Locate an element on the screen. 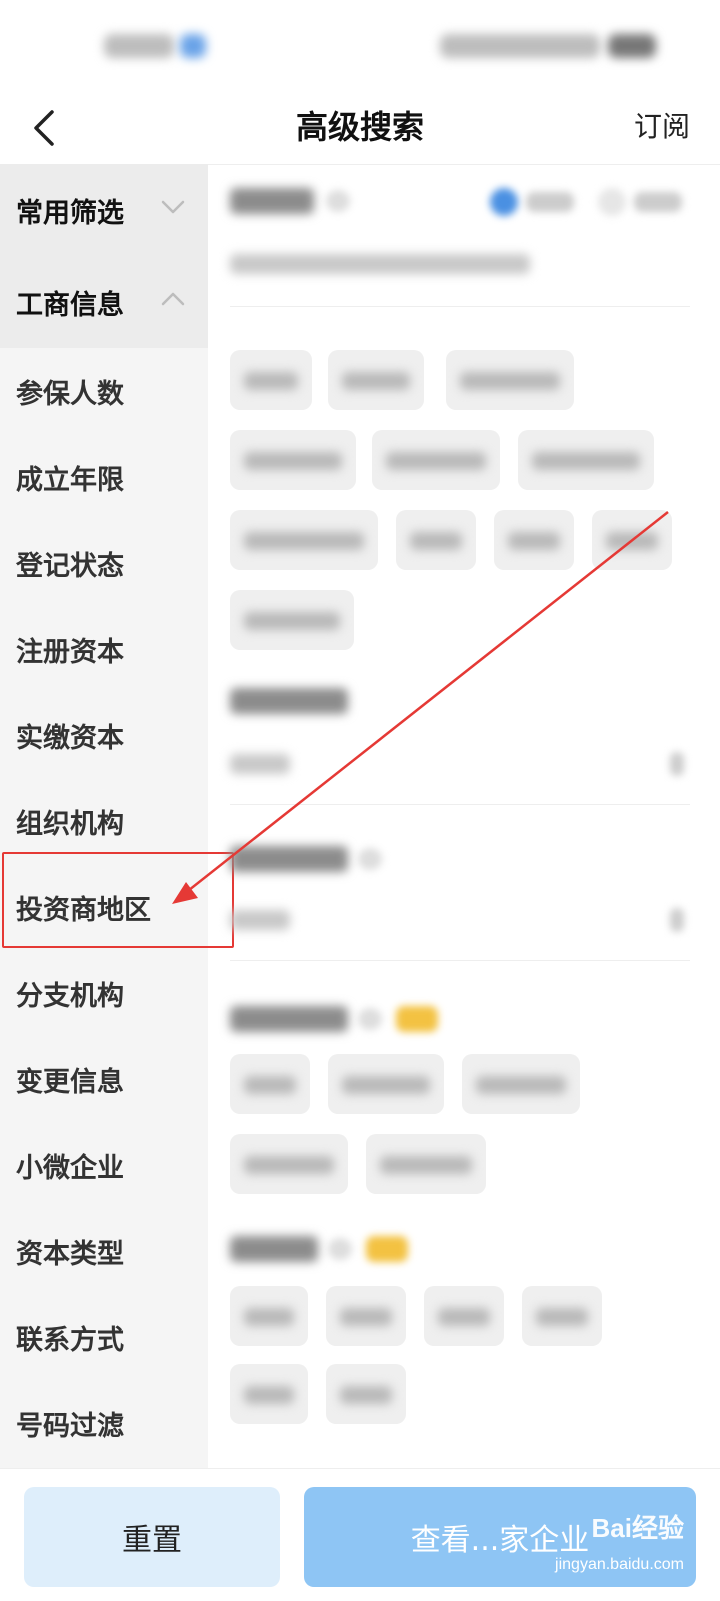 The image size is (720, 1601). sidebar-group-business: 工商信息 is located at coordinates (104, 302).